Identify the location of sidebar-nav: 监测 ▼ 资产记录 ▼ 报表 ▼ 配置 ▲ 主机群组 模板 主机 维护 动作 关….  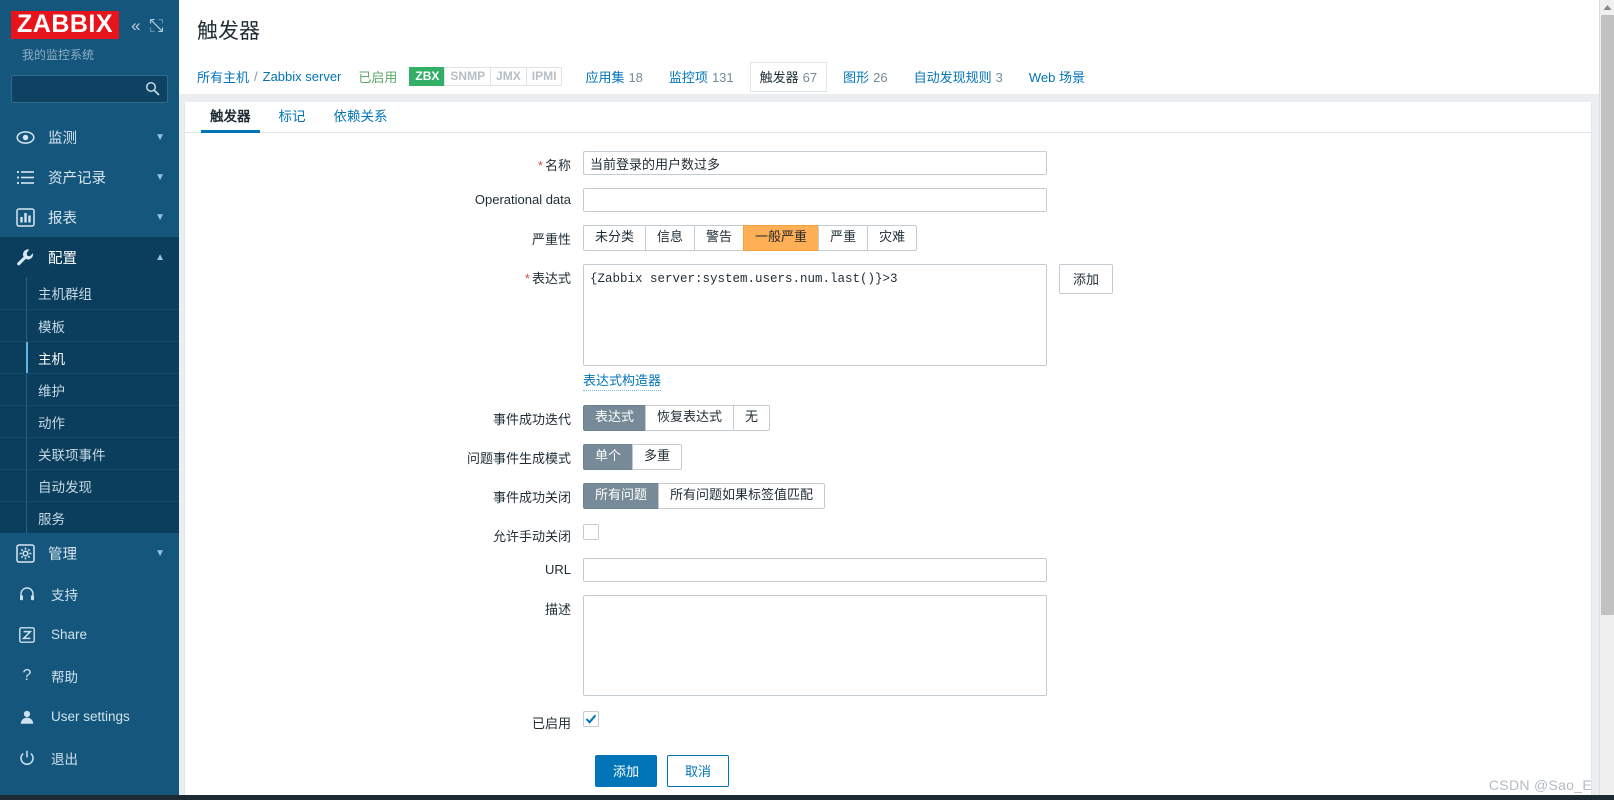
(89, 345).